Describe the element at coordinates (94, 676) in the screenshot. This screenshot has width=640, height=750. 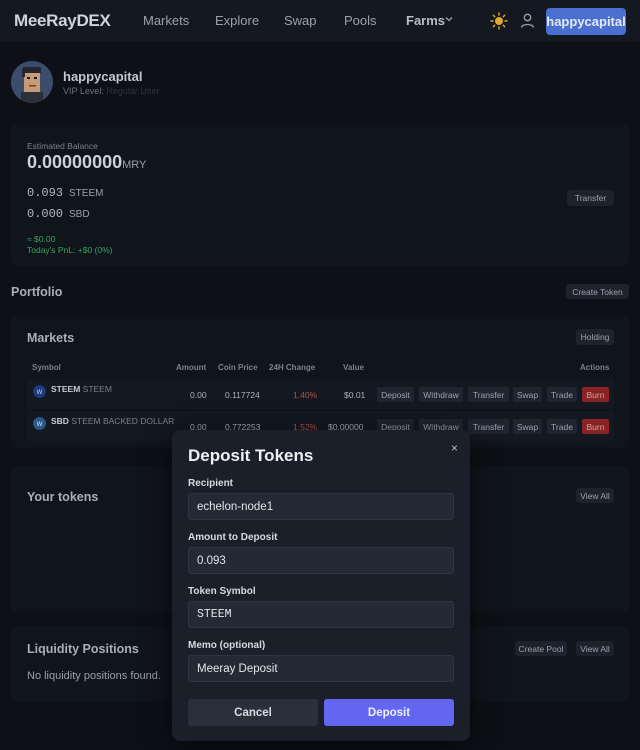
I see `no-liquidity-message: No liquidity positions found.` at that location.